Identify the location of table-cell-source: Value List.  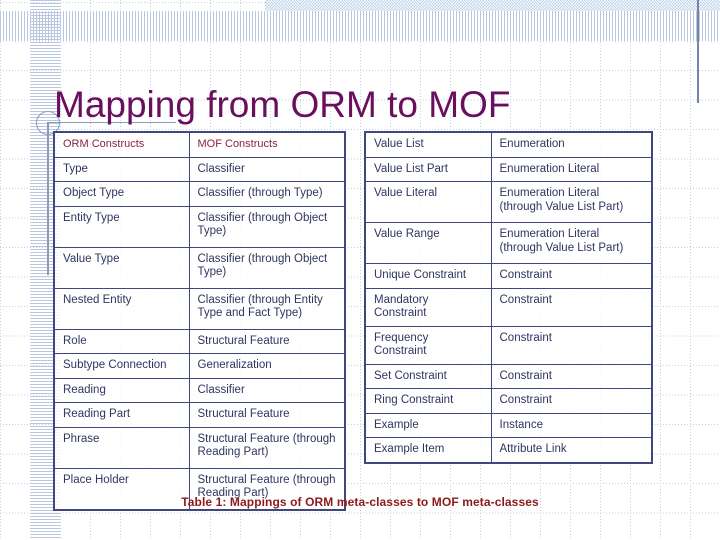
(428, 144).